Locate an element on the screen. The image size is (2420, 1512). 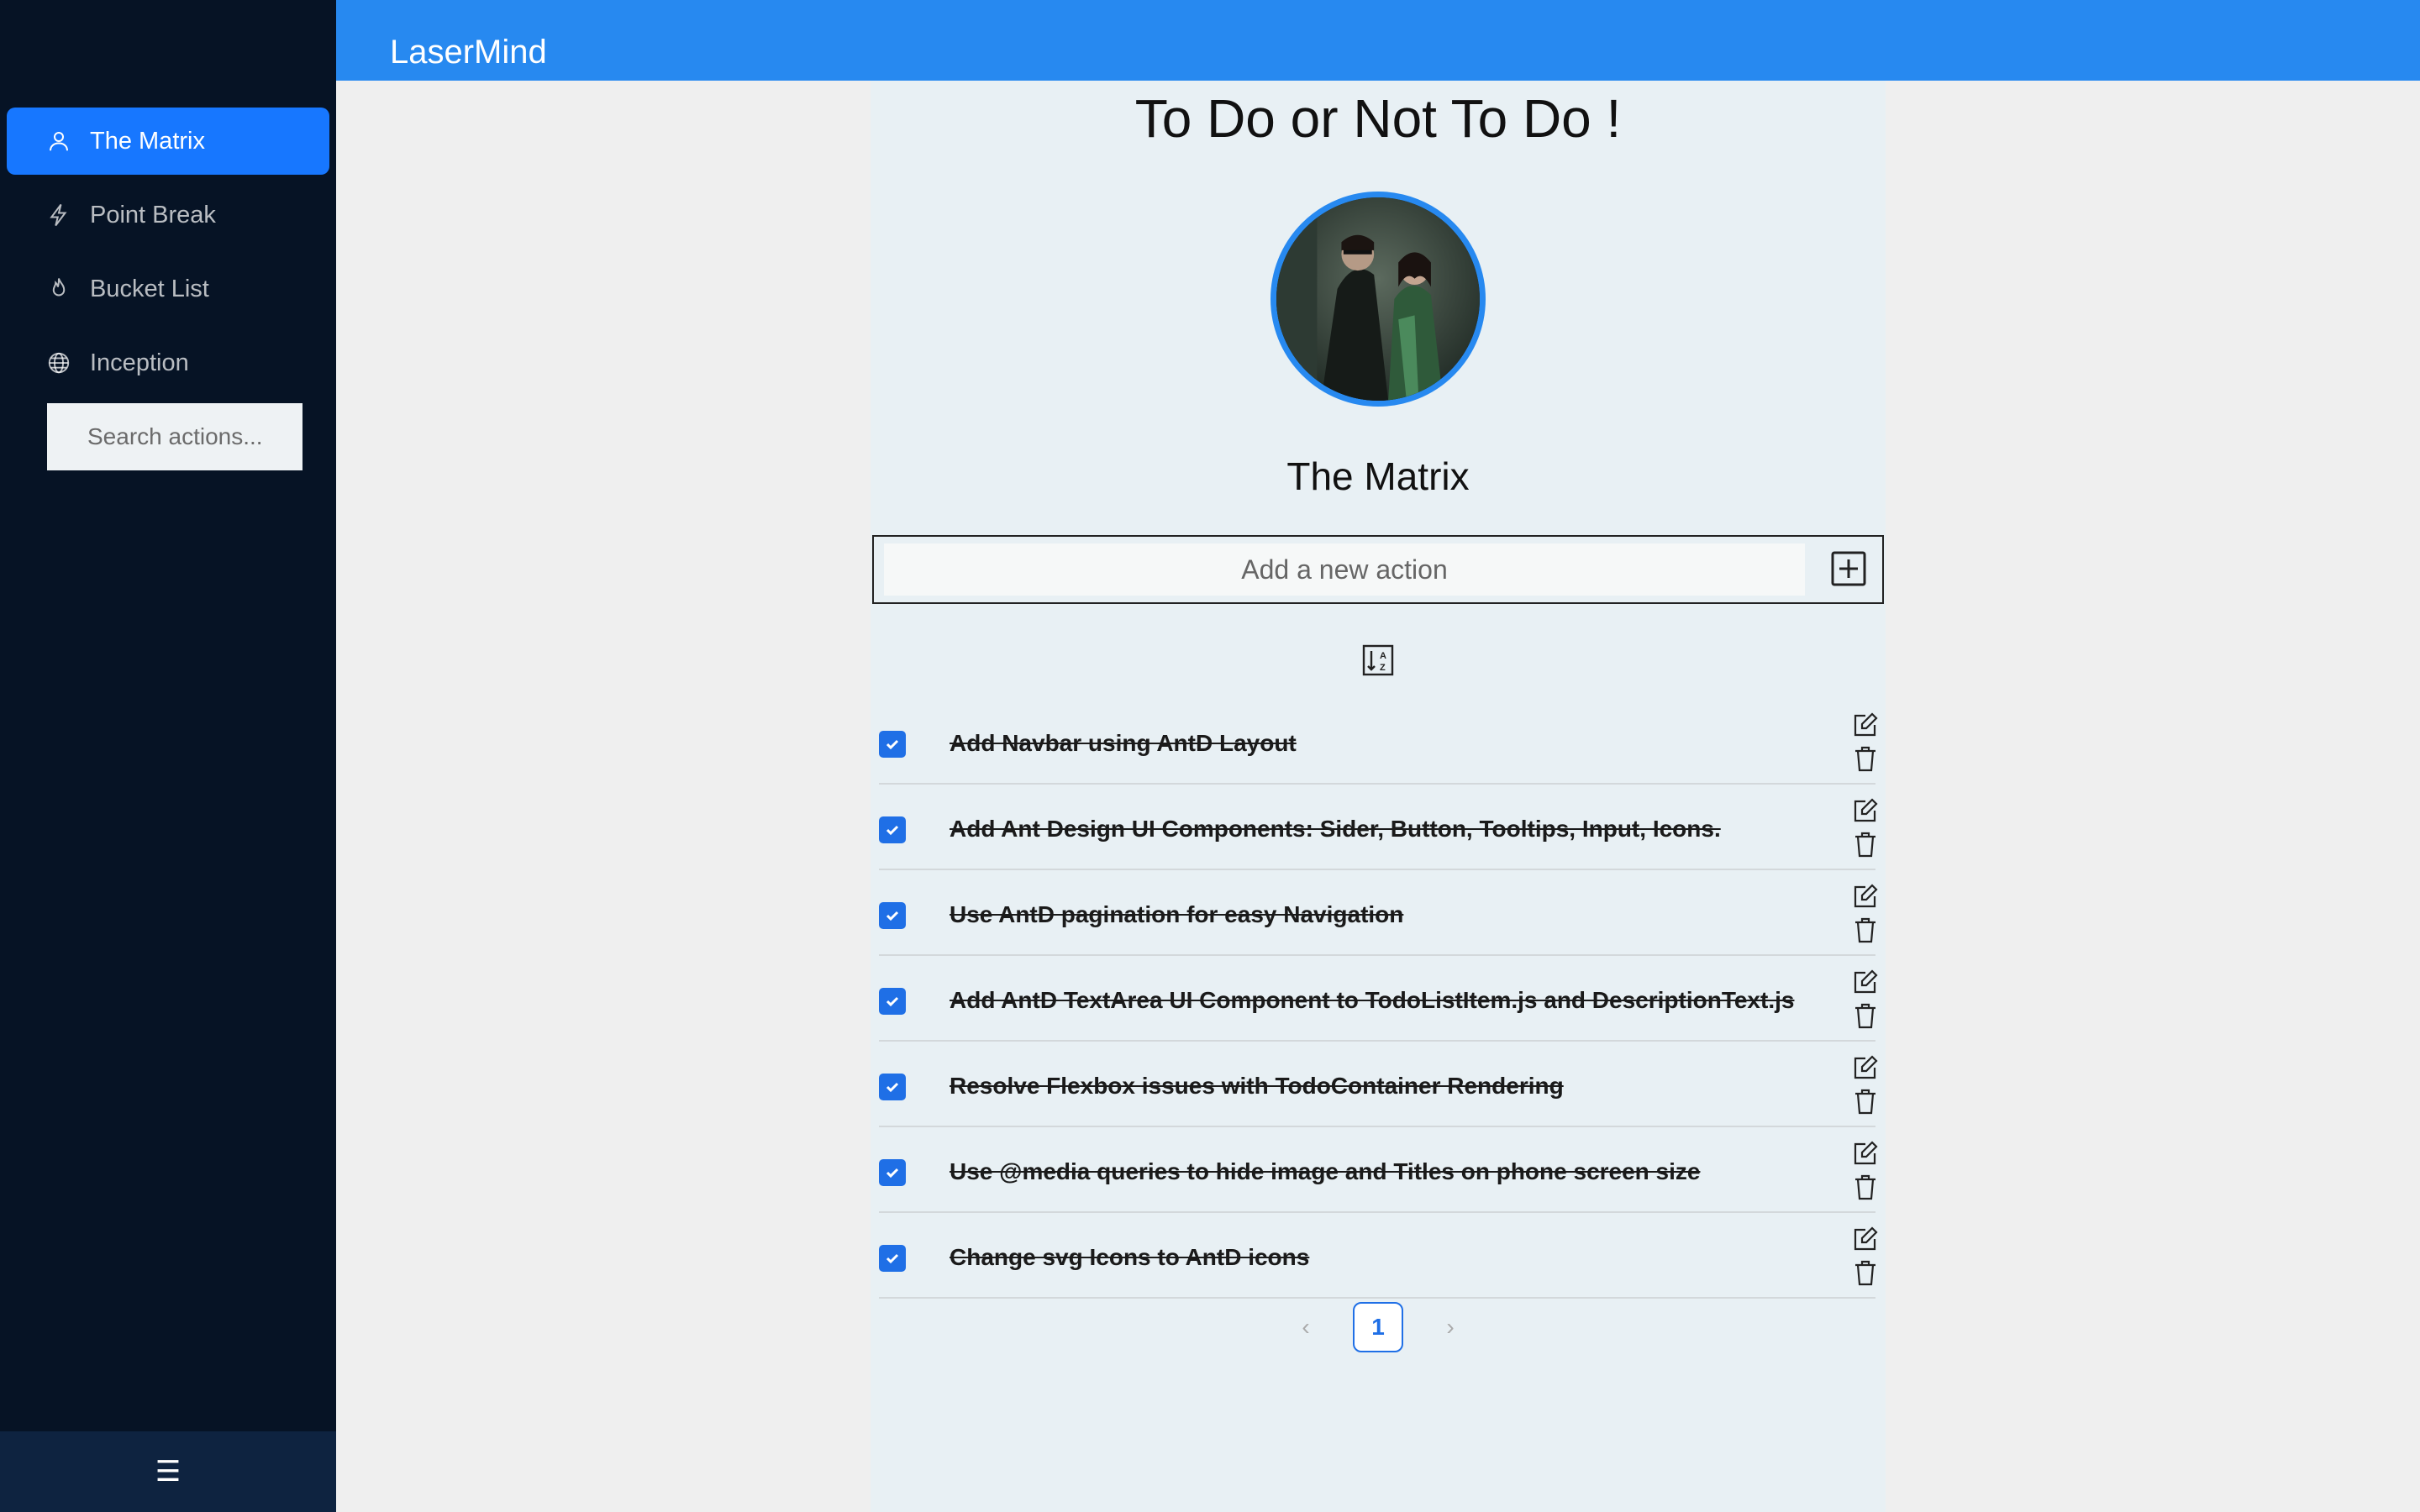
search-input is located at coordinates (174, 436).